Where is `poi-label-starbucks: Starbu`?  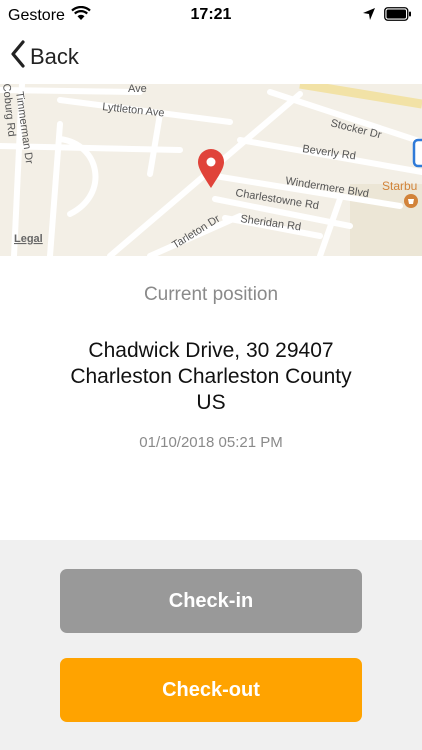
poi-label-starbucks: Starbu is located at coordinates (399, 186).